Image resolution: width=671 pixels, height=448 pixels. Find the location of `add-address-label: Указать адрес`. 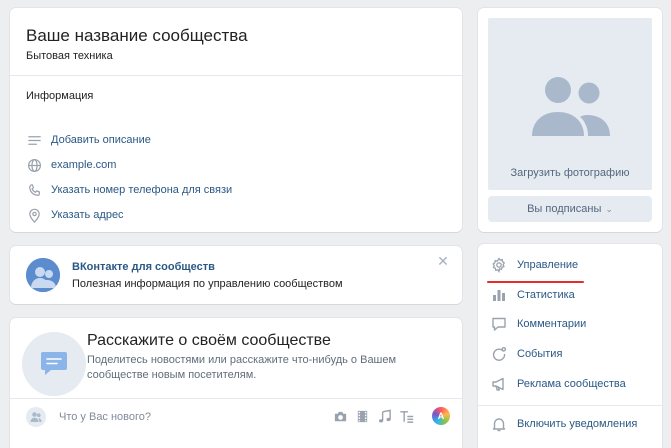

add-address-label: Указать адрес is located at coordinates (87, 215).